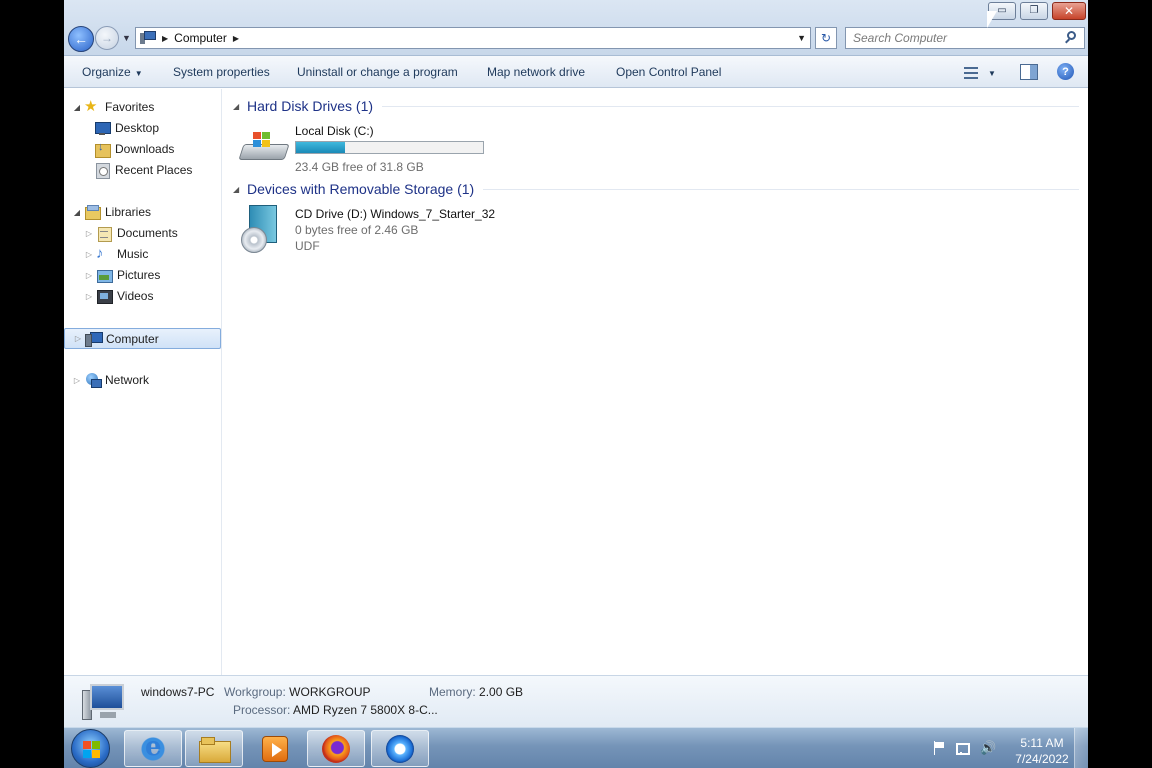 This screenshot has width=1152, height=768. Describe the element at coordinates (1042, 759) in the screenshot. I see `clock-date: 7/24/2022` at that location.